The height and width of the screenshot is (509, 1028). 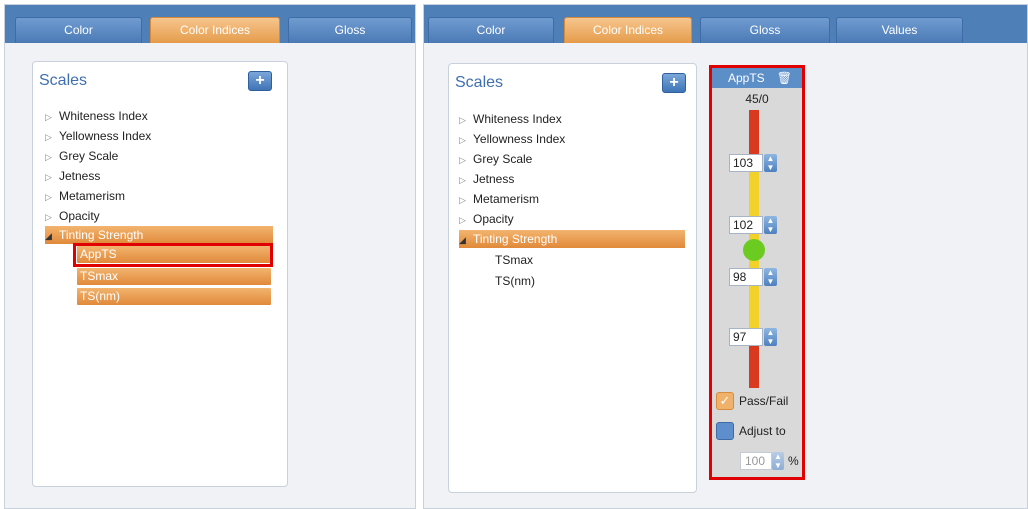 I want to click on upper-fail-threshold-input: 103, so click(x=746, y=163).